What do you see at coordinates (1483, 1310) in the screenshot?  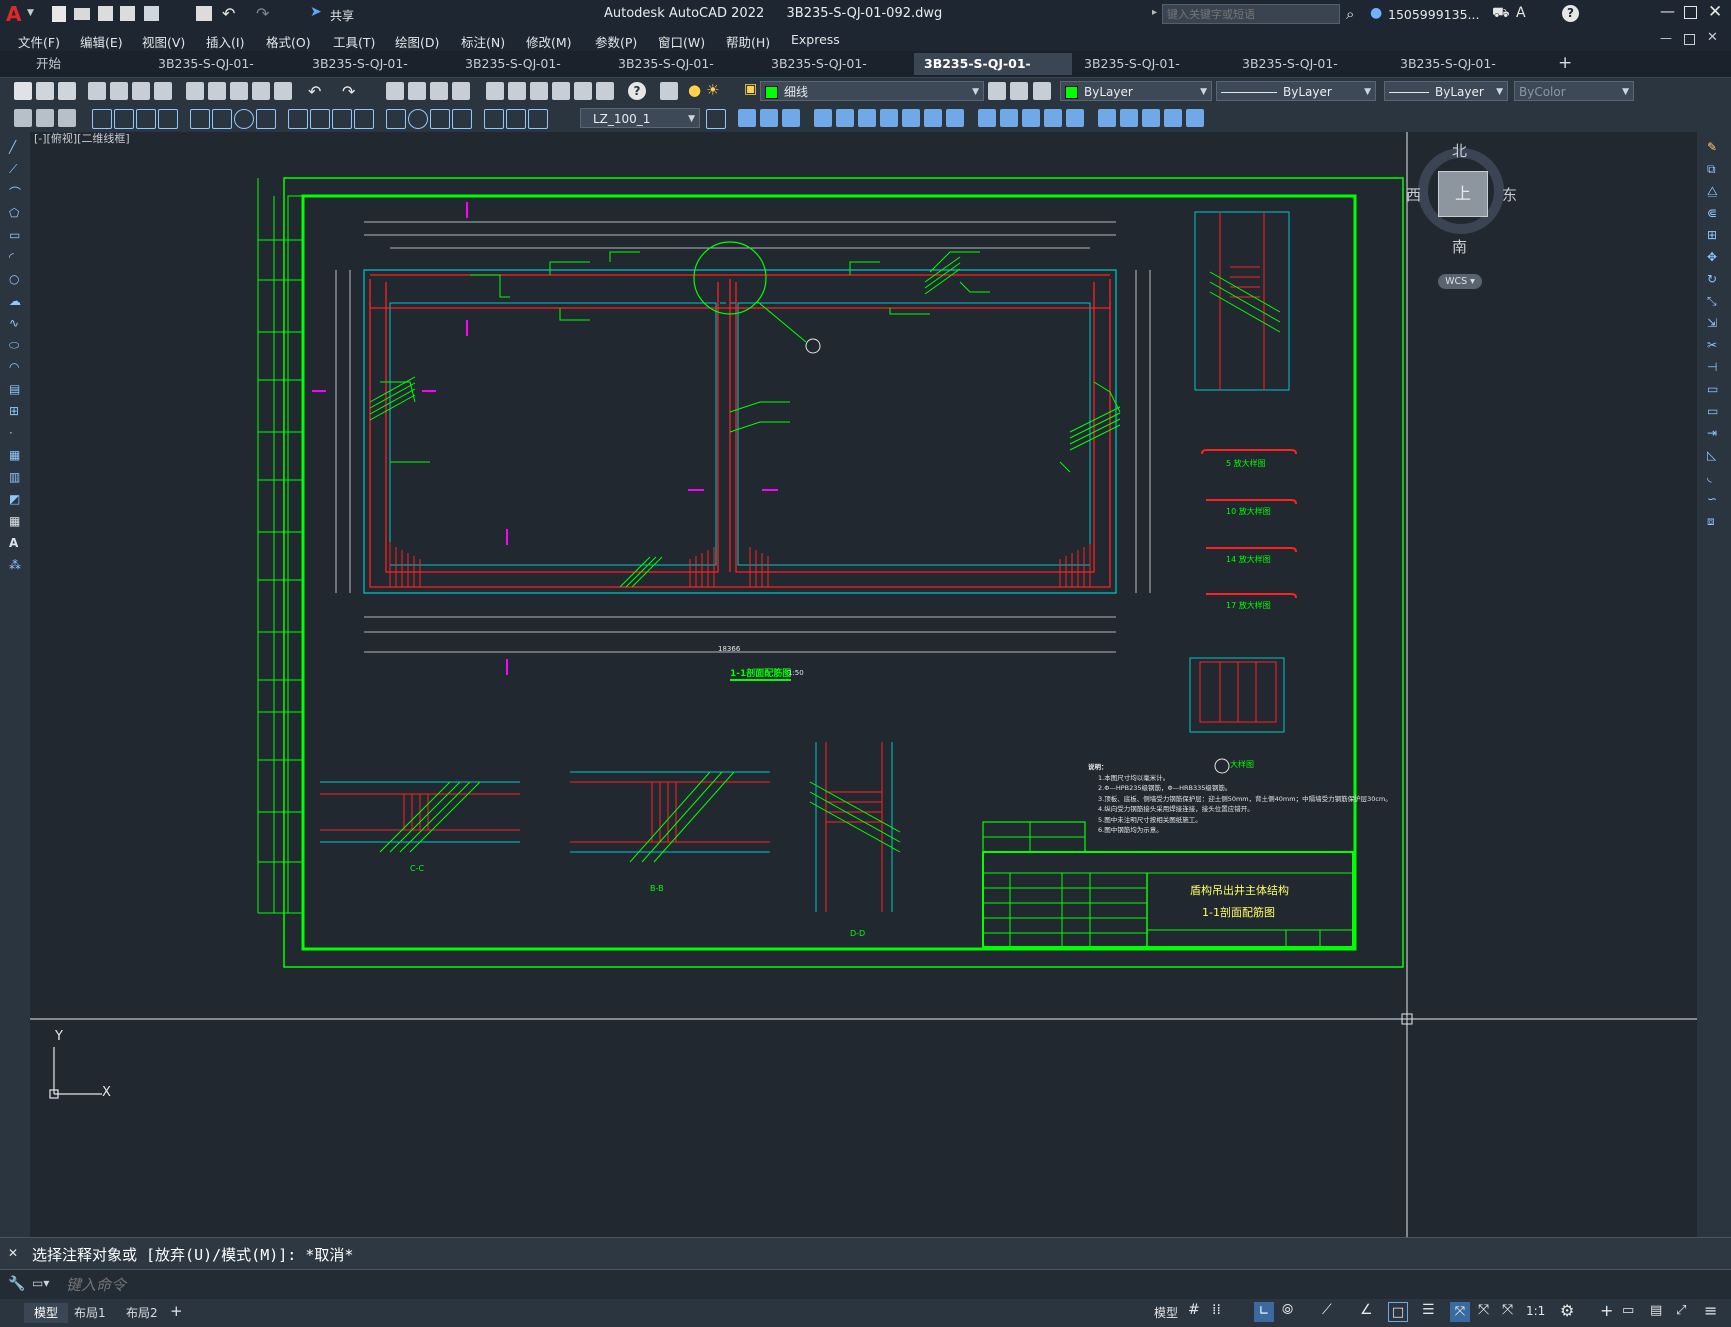 I see `annotation-visibility-icon: ⤧` at bounding box center [1483, 1310].